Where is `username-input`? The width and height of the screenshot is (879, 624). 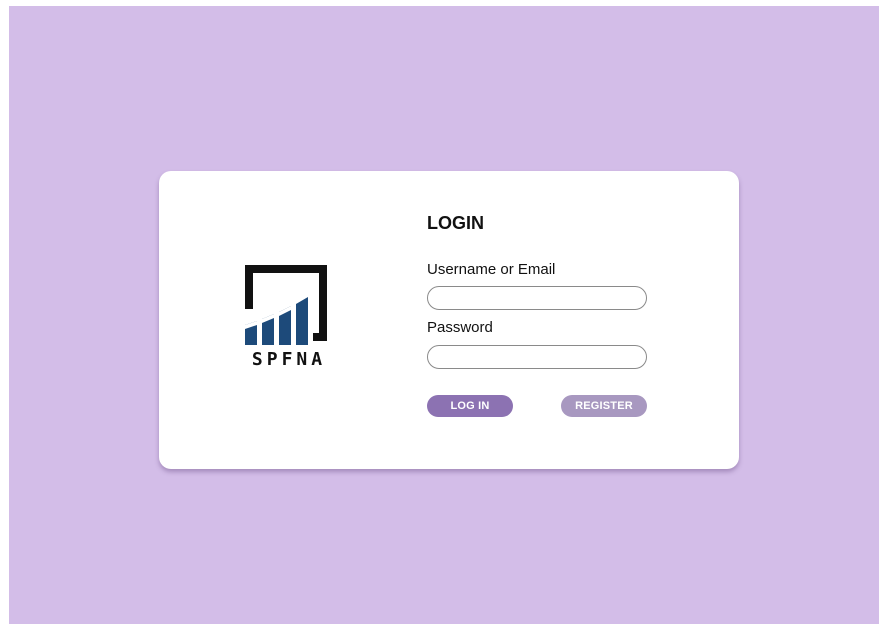 username-input is located at coordinates (537, 298).